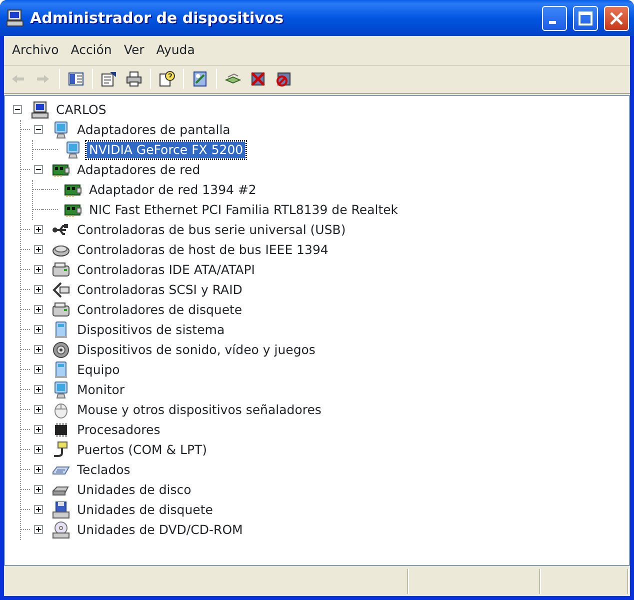  Describe the element at coordinates (139, 169) in the screenshot. I see `tree-item: Adaptadores de red` at that location.